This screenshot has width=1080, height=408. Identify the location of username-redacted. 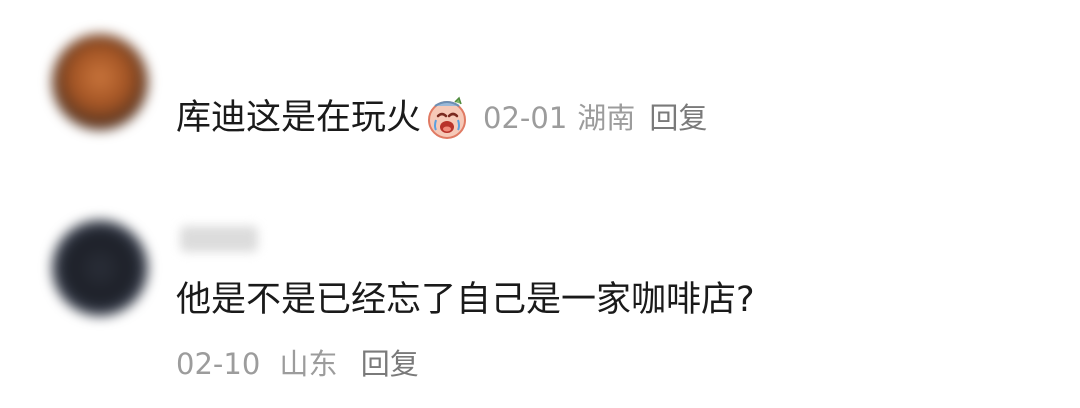
(219, 239).